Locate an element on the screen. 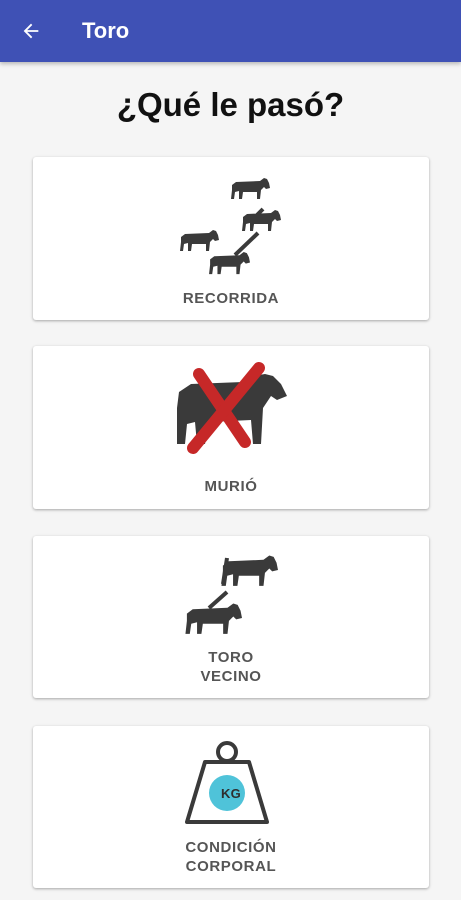  option-label-line2: VECINO is located at coordinates (231, 676).